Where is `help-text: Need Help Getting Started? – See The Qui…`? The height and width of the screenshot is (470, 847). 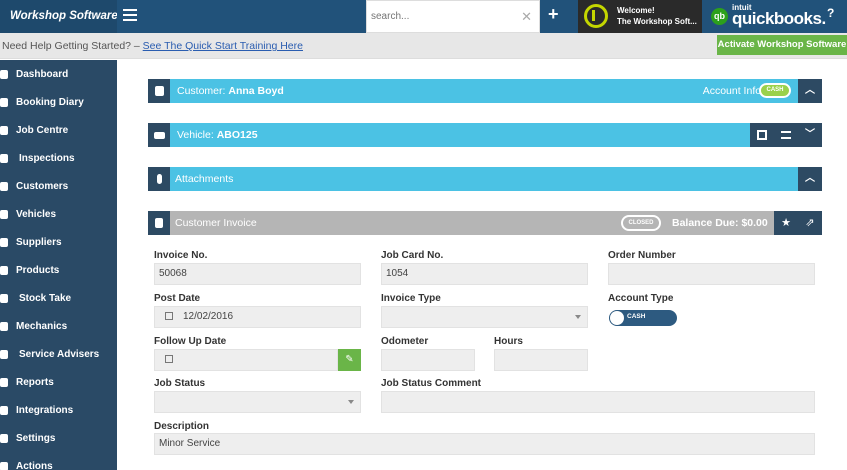
help-text: Need Help Getting Started? – See The Qui… is located at coordinates (152, 46).